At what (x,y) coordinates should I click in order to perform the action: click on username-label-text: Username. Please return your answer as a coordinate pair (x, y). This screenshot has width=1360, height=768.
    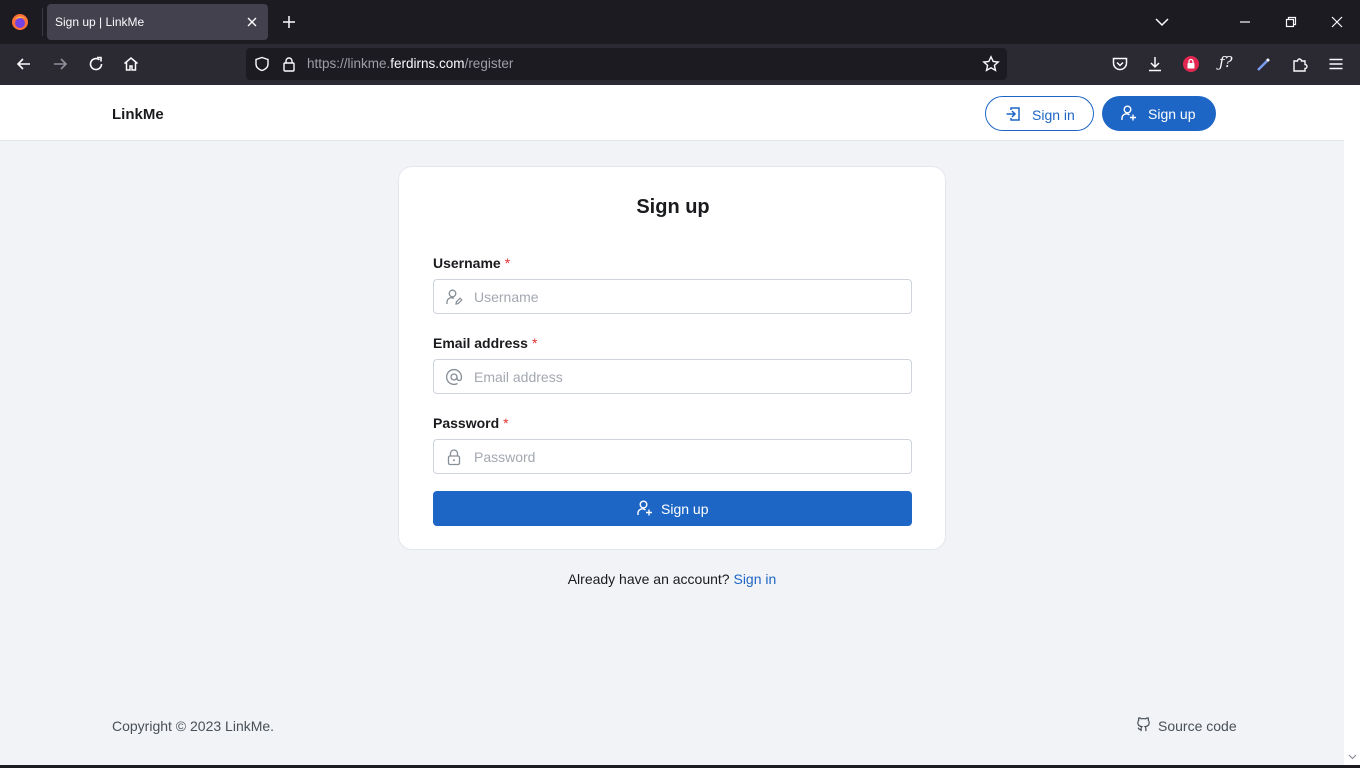
    Looking at the image, I should click on (467, 263).